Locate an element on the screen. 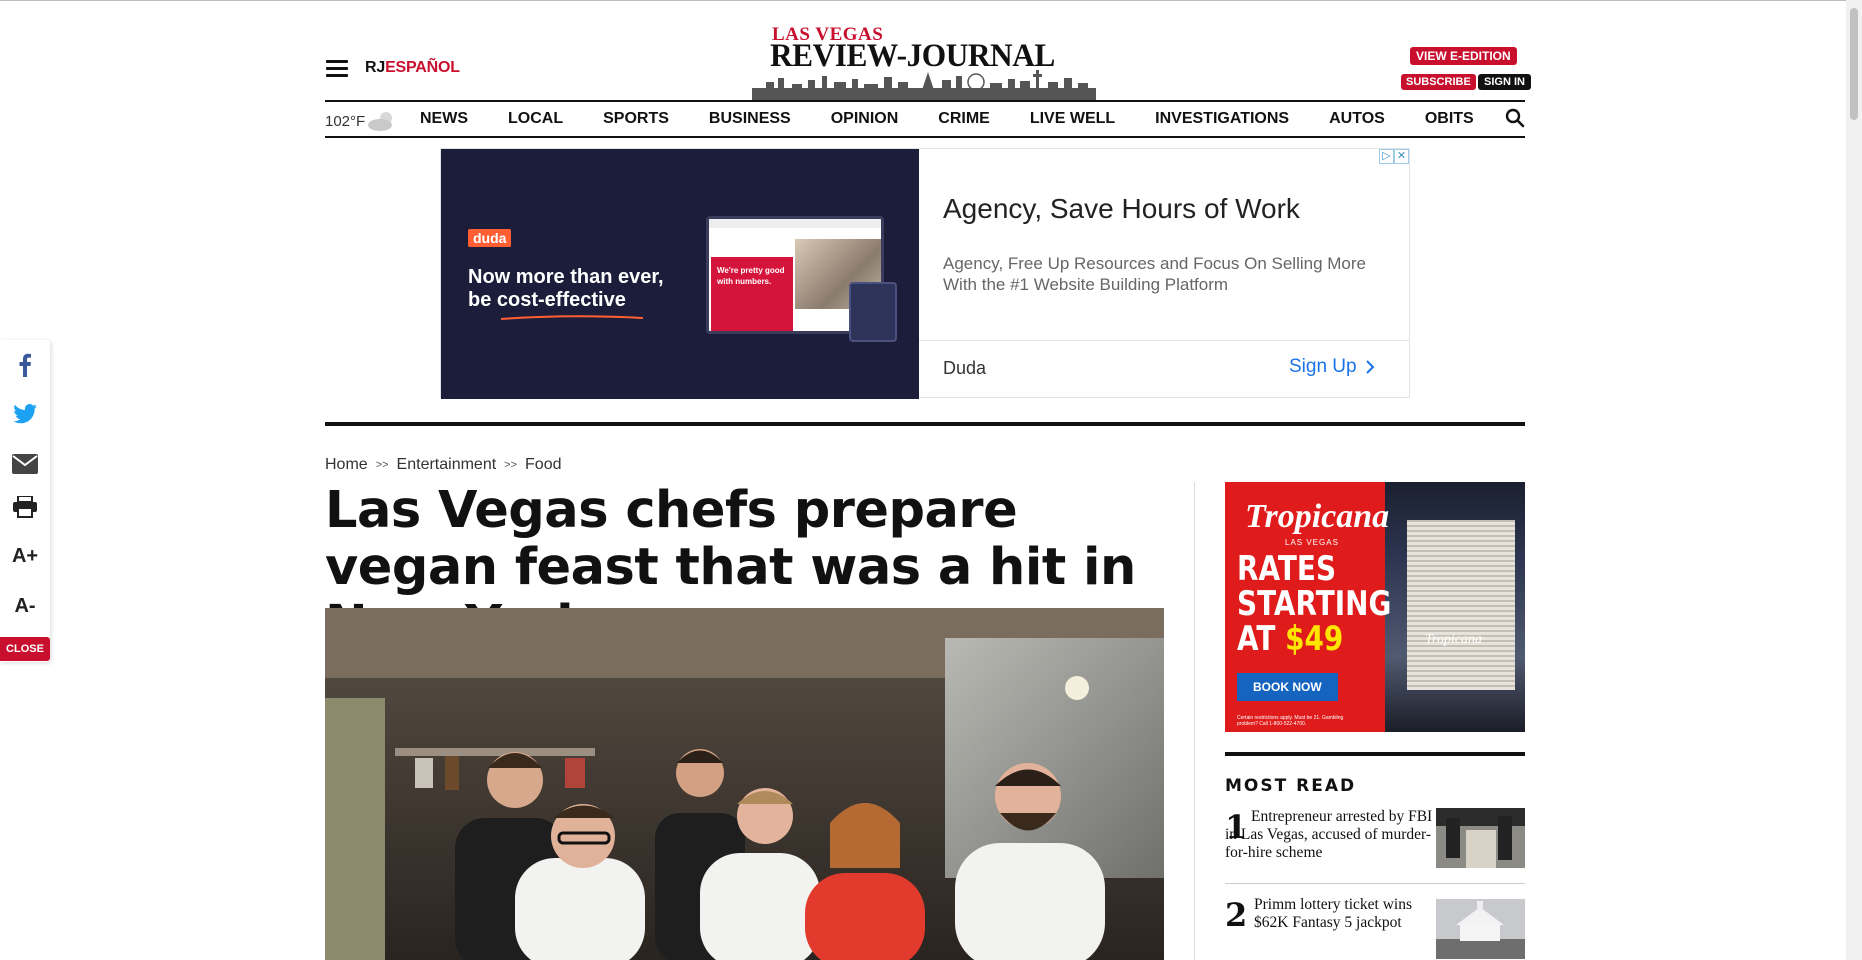 The width and height of the screenshot is (1862, 960). facebook-icon is located at coordinates (25, 365).